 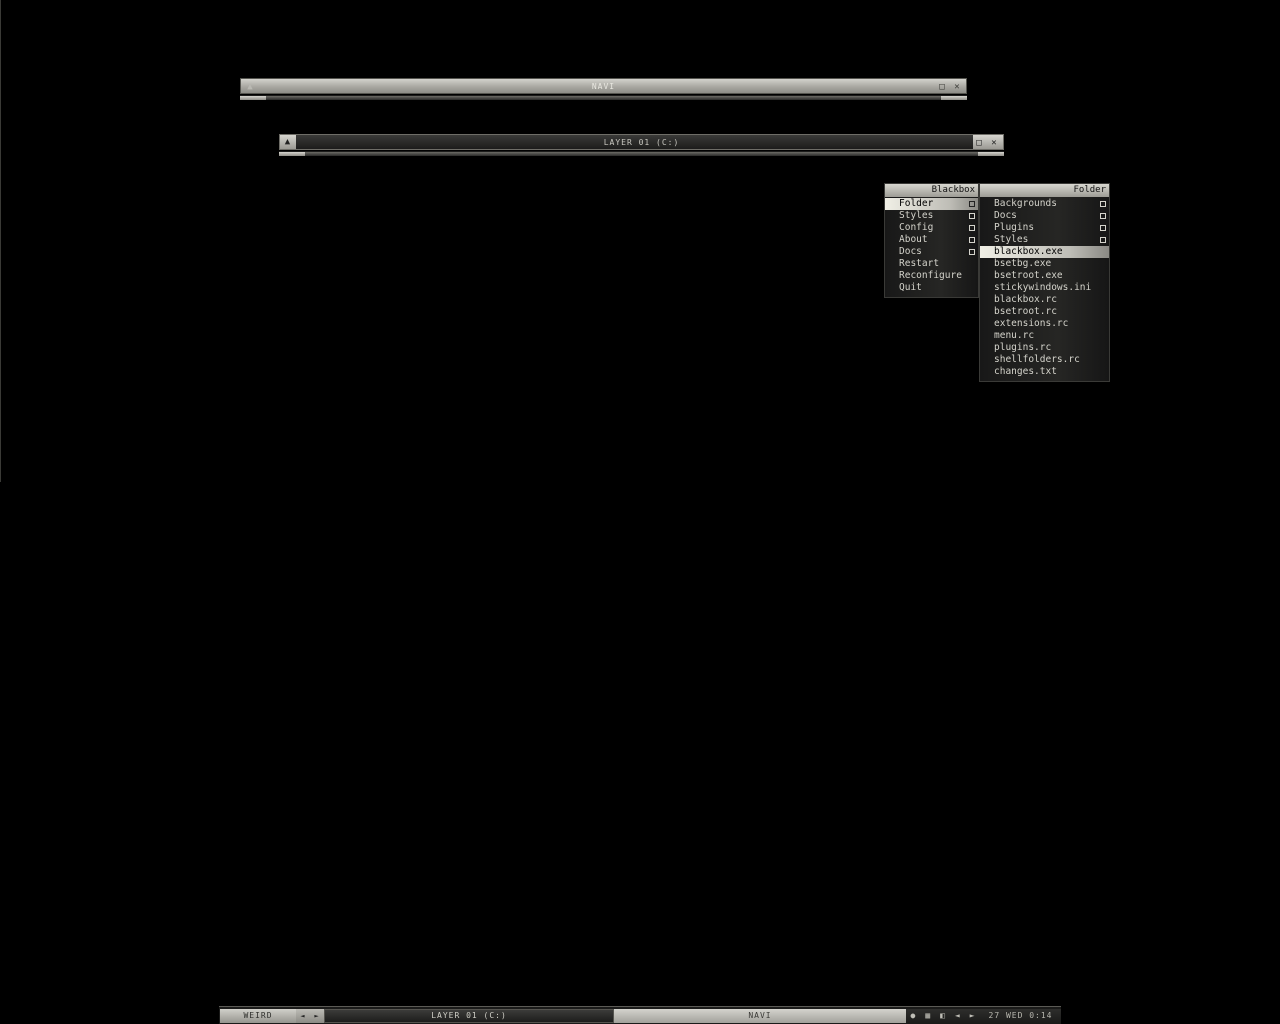 I want to click on menu-item-label: Reconfigure, so click(x=930, y=275).